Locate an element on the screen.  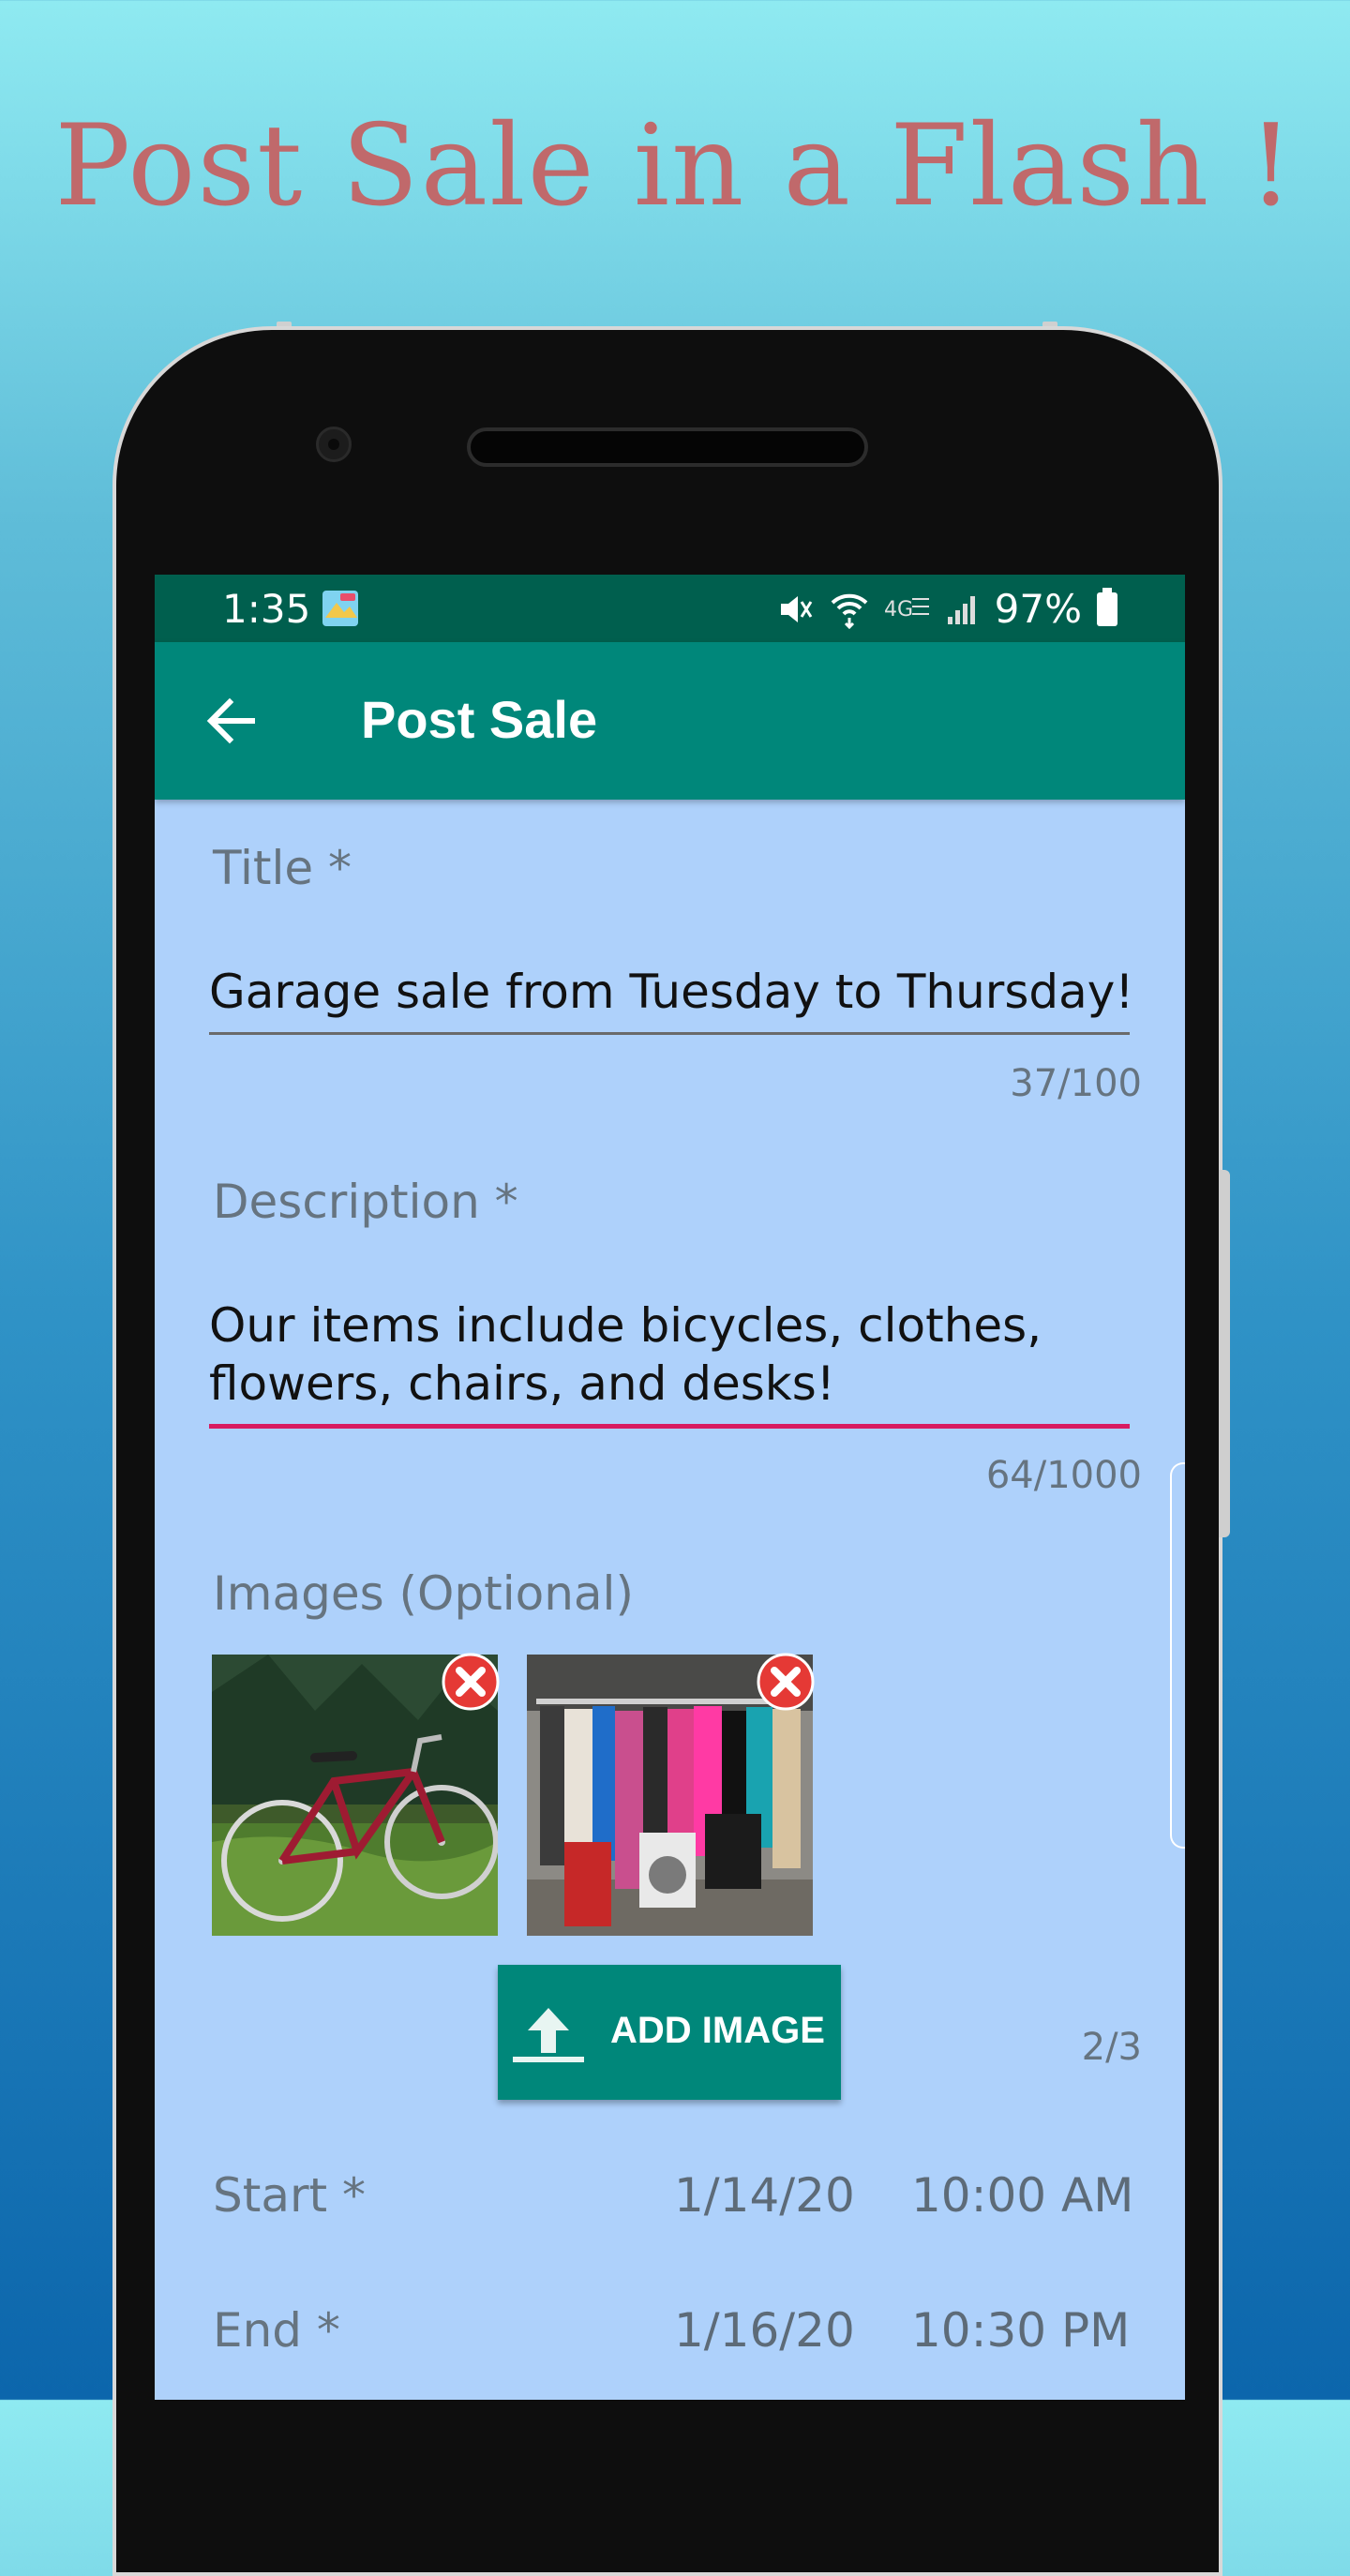
promo-headline: Post Sale in a Flash ! is located at coordinates (675, 166).